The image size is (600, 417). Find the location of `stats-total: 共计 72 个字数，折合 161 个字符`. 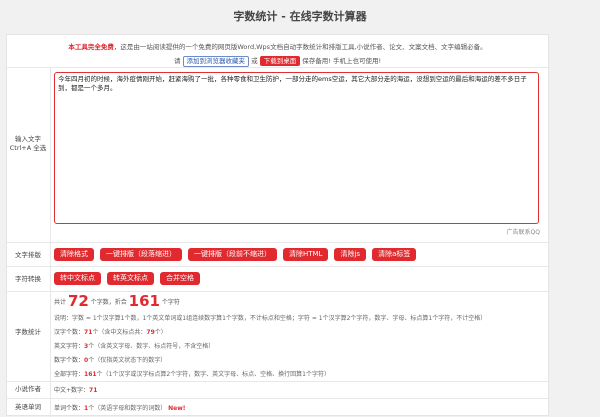

stats-total: 共计 72 个字数，折合 161 个字符 is located at coordinates (117, 301).